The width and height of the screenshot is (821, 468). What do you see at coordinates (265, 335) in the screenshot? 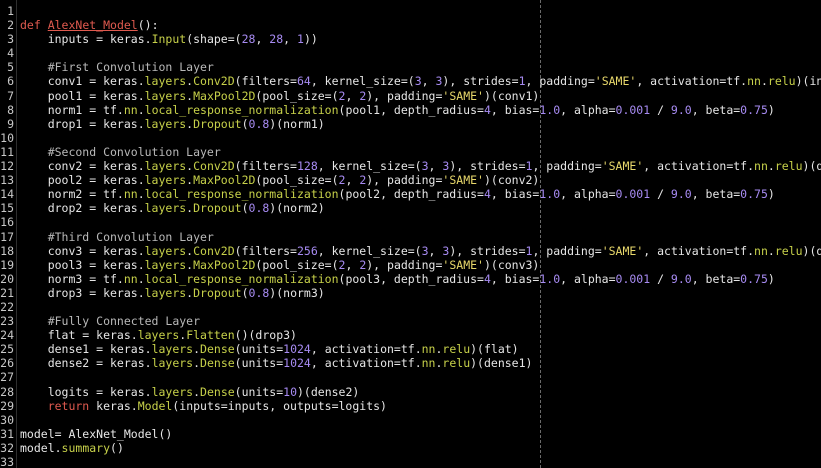
I see `code-token: ()(drop3)` at bounding box center [265, 335].